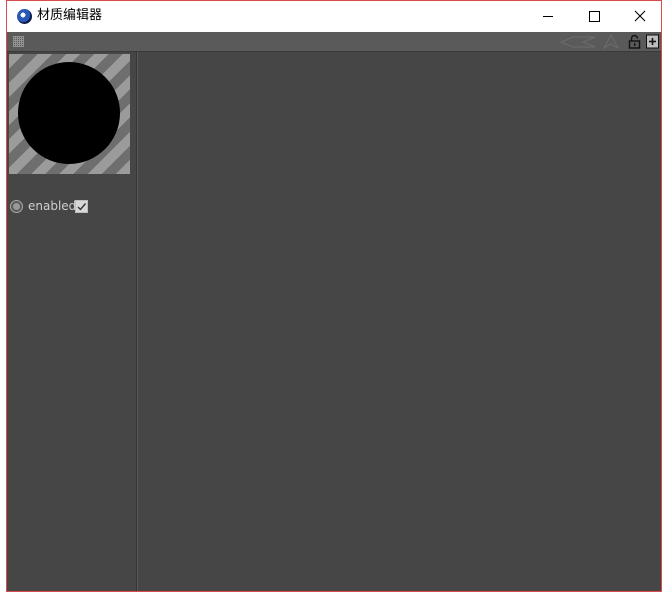  Describe the element at coordinates (70, 15) in the screenshot. I see `window-title: 材质编辑器` at that location.